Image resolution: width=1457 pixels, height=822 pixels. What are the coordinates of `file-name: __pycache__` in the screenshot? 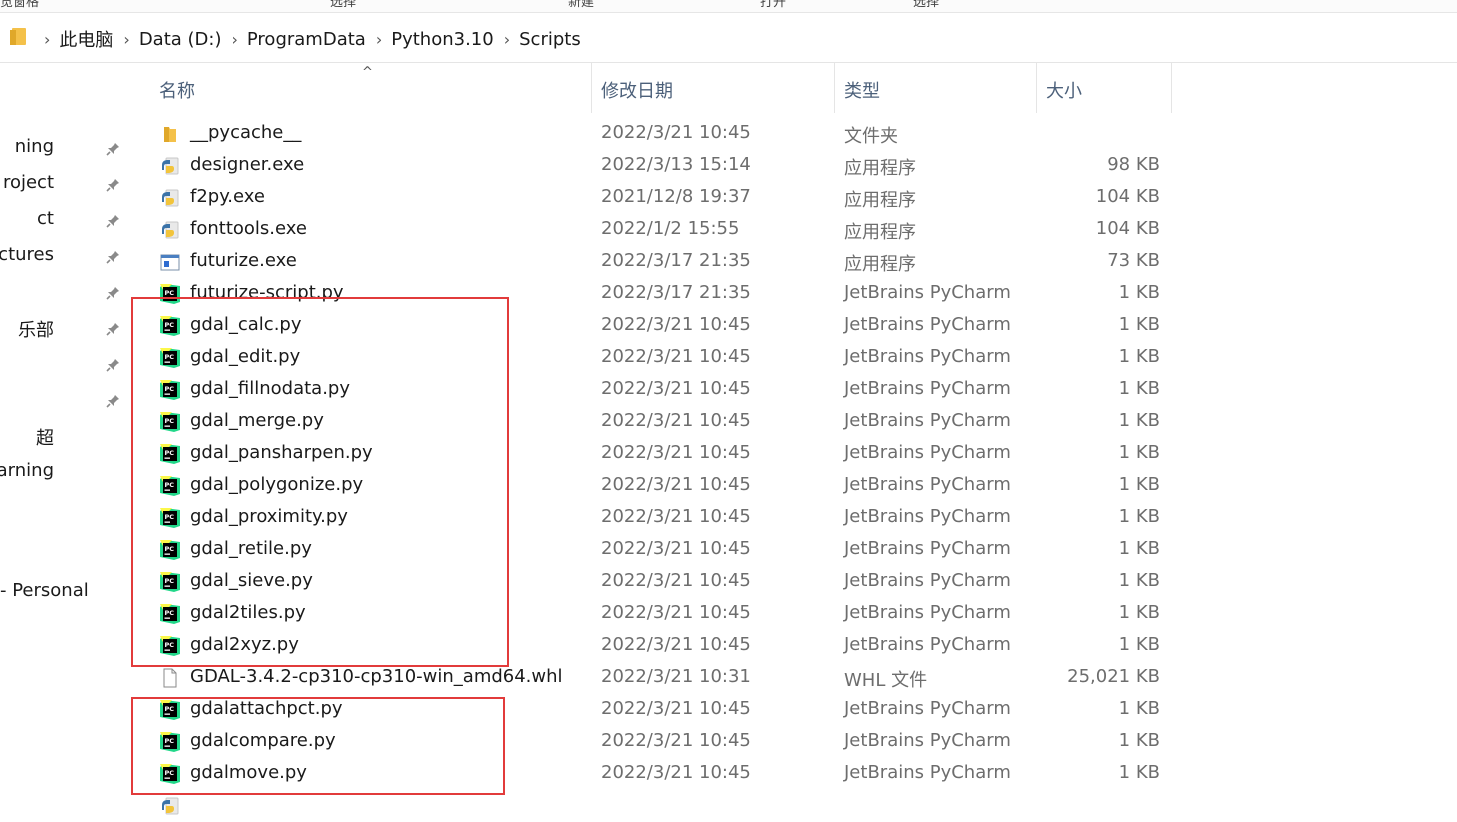 It's located at (246, 132).